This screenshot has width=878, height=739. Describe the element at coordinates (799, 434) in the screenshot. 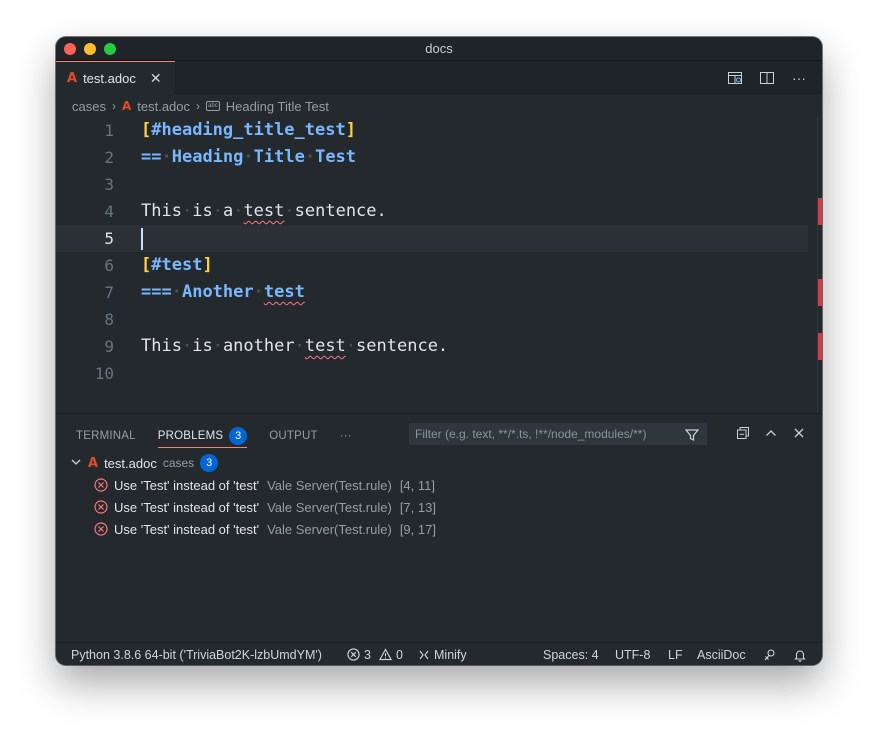

I see `close-panel-icon` at that location.